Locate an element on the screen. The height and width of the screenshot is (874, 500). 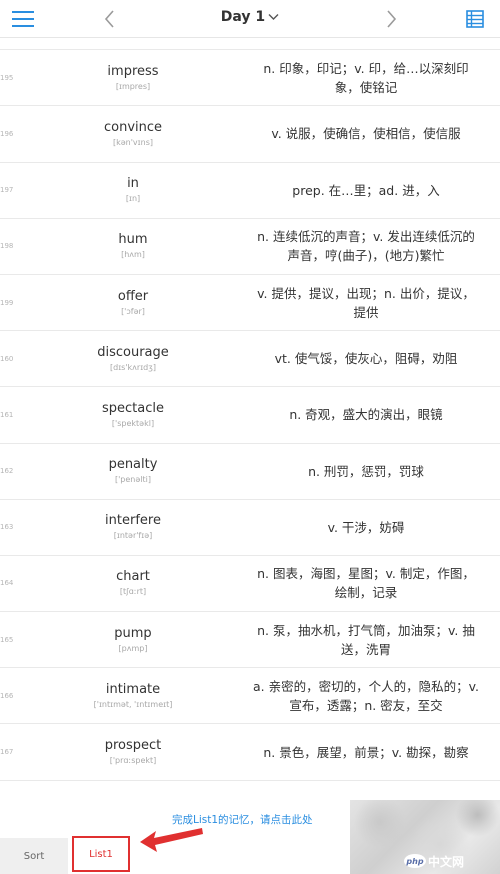
word-index: 162 is located at coordinates (7, 471).